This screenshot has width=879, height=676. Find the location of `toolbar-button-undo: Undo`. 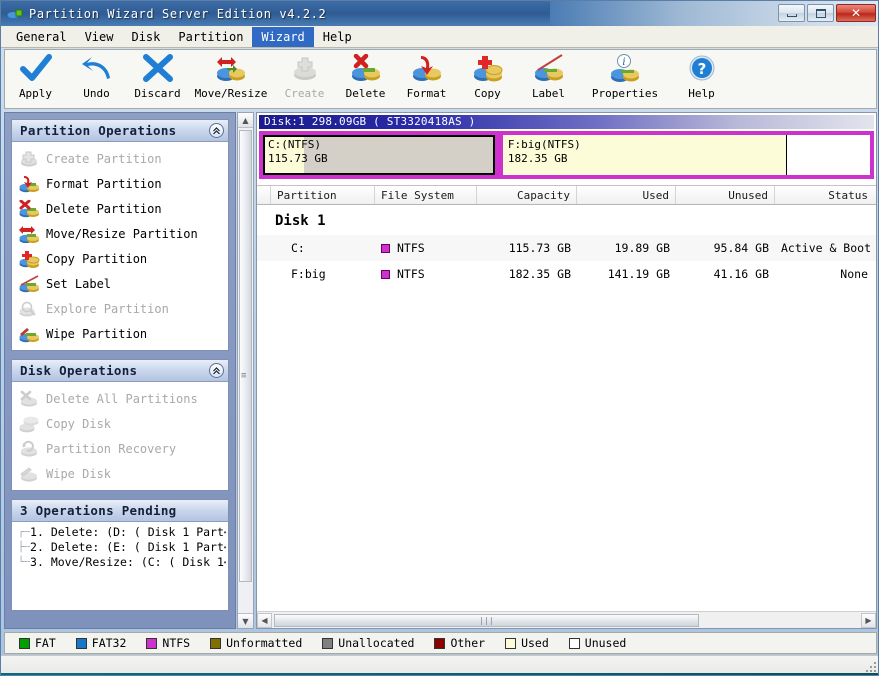

toolbar-button-undo: Undo is located at coordinates (96, 80).